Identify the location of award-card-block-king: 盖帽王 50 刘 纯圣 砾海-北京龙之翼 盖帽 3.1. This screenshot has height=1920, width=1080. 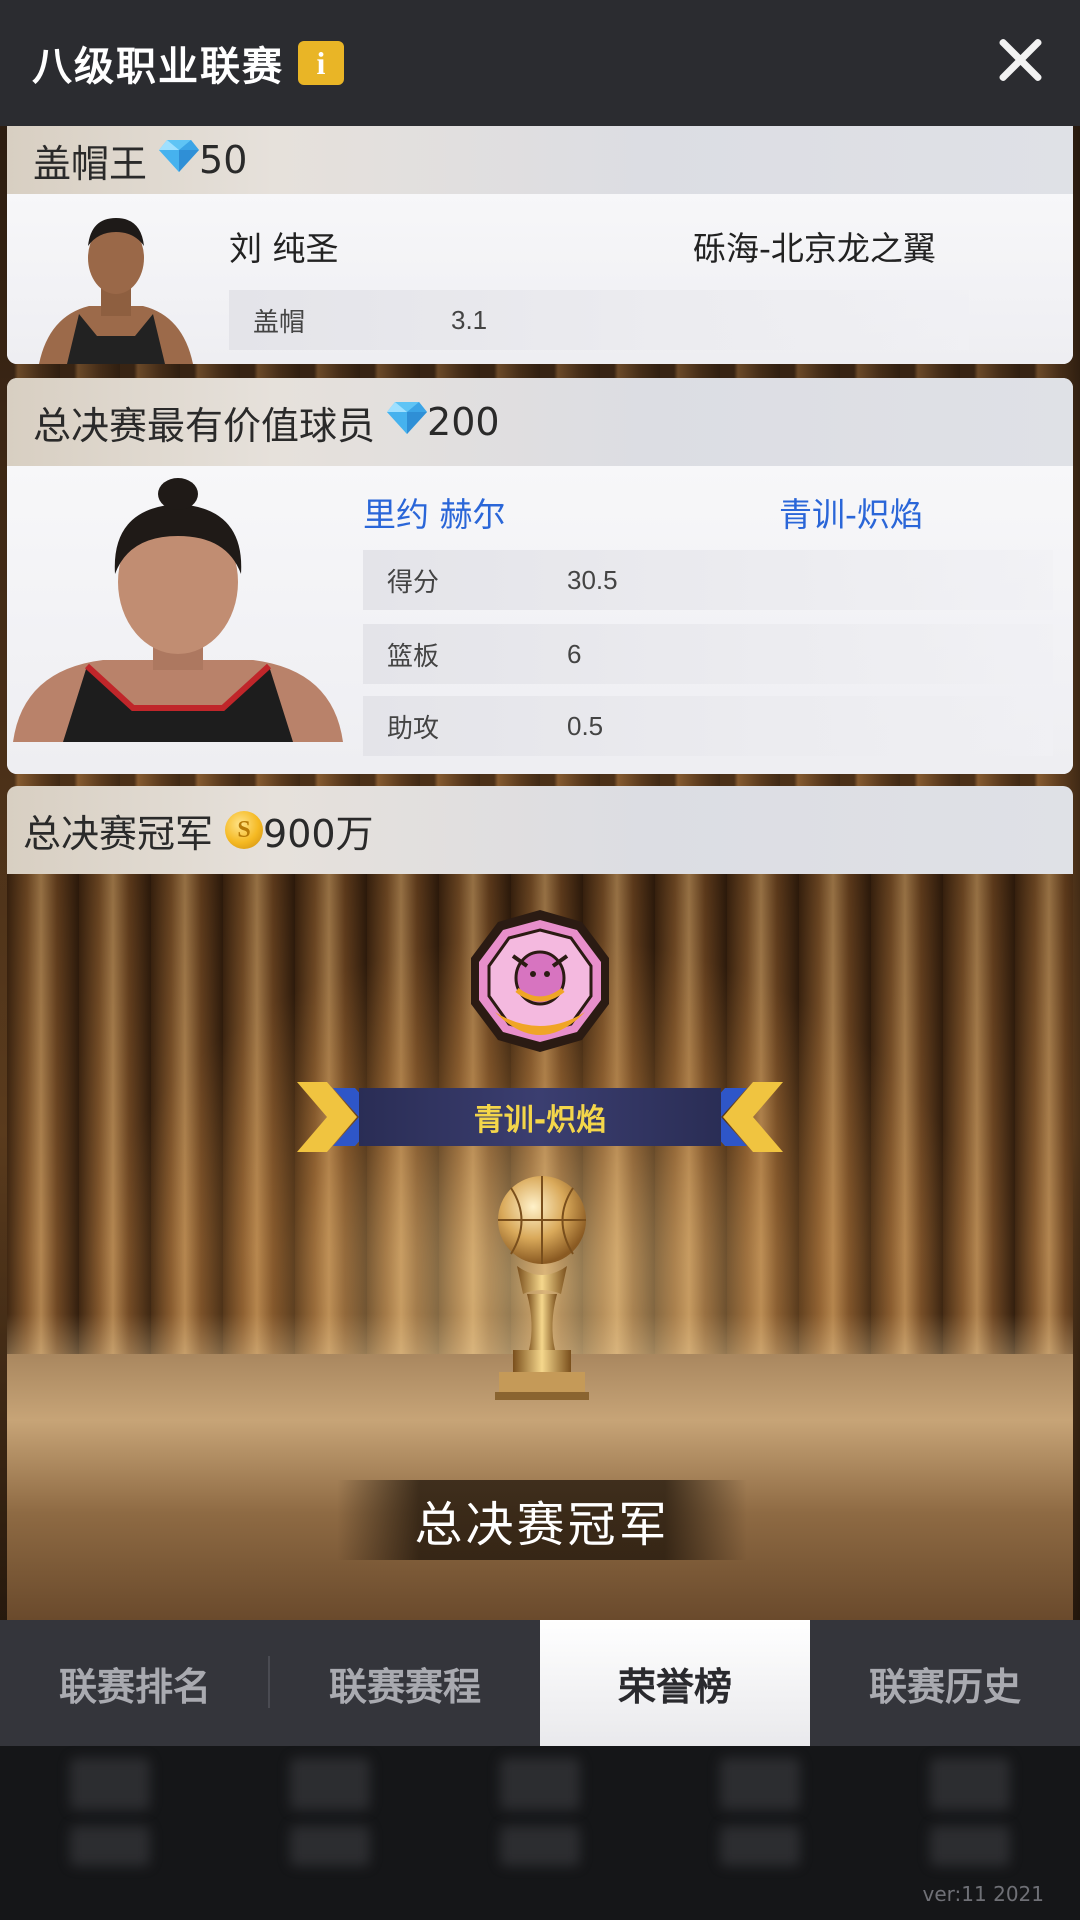
(540, 245).